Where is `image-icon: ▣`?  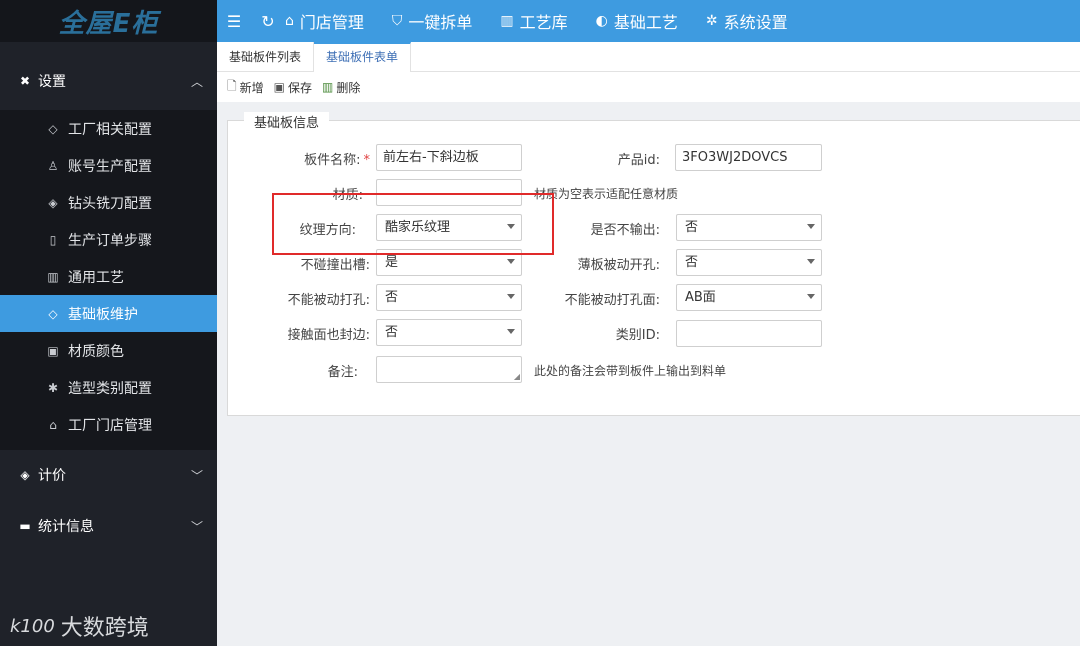 image-icon: ▣ is located at coordinates (53, 350).